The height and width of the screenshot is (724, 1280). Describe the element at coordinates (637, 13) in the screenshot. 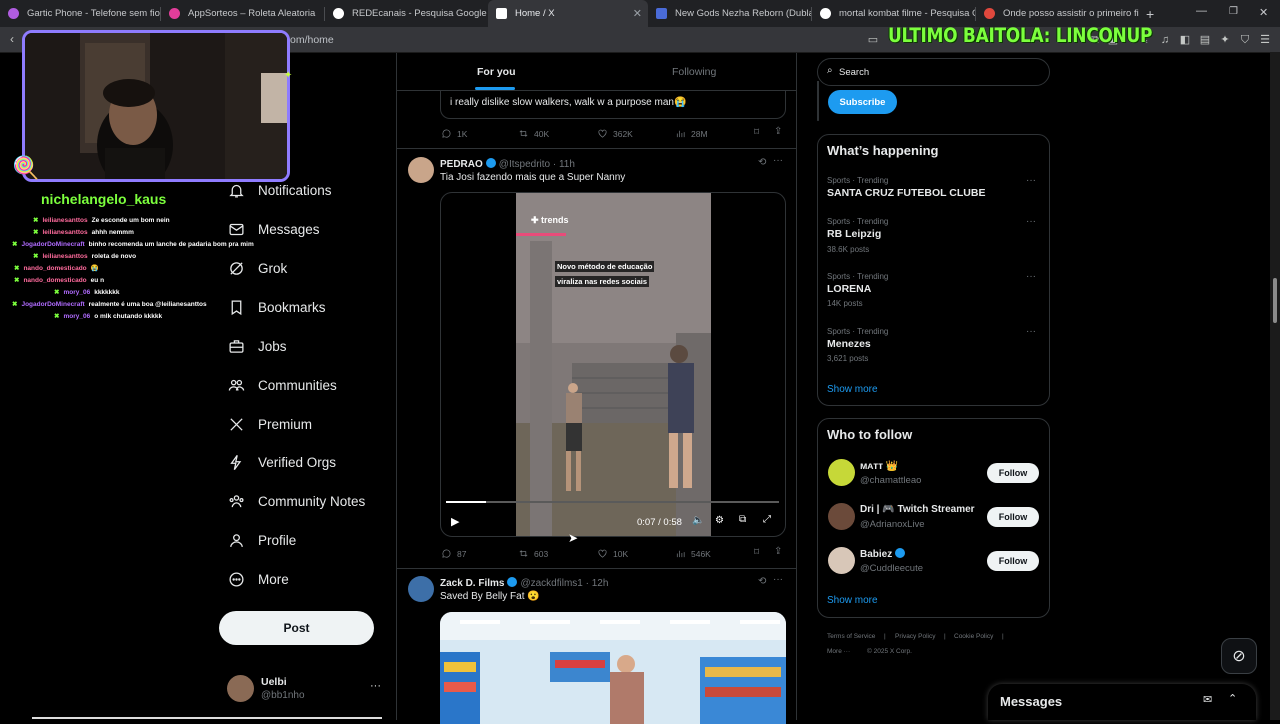

I see `close-tab-icon: ✕` at that location.